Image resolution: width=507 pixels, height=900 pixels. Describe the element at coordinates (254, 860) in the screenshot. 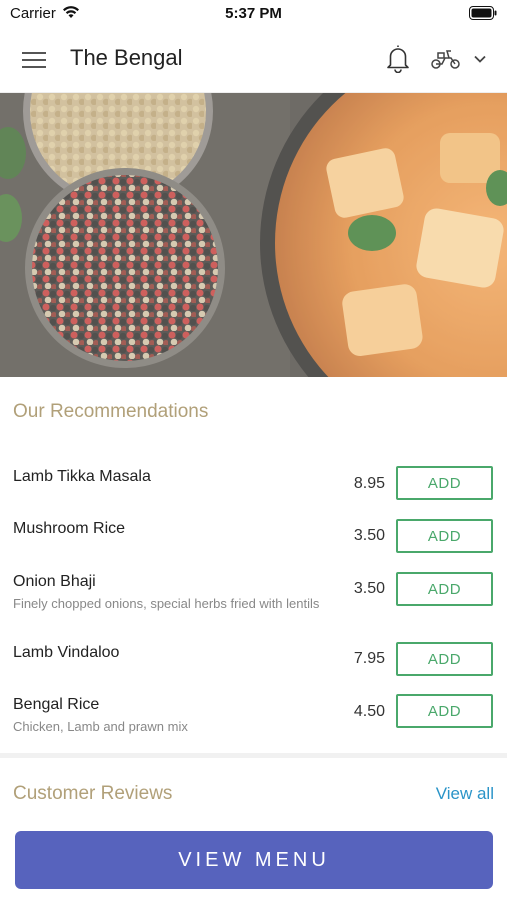

I see `view-menu-button: VIEW MENU` at that location.